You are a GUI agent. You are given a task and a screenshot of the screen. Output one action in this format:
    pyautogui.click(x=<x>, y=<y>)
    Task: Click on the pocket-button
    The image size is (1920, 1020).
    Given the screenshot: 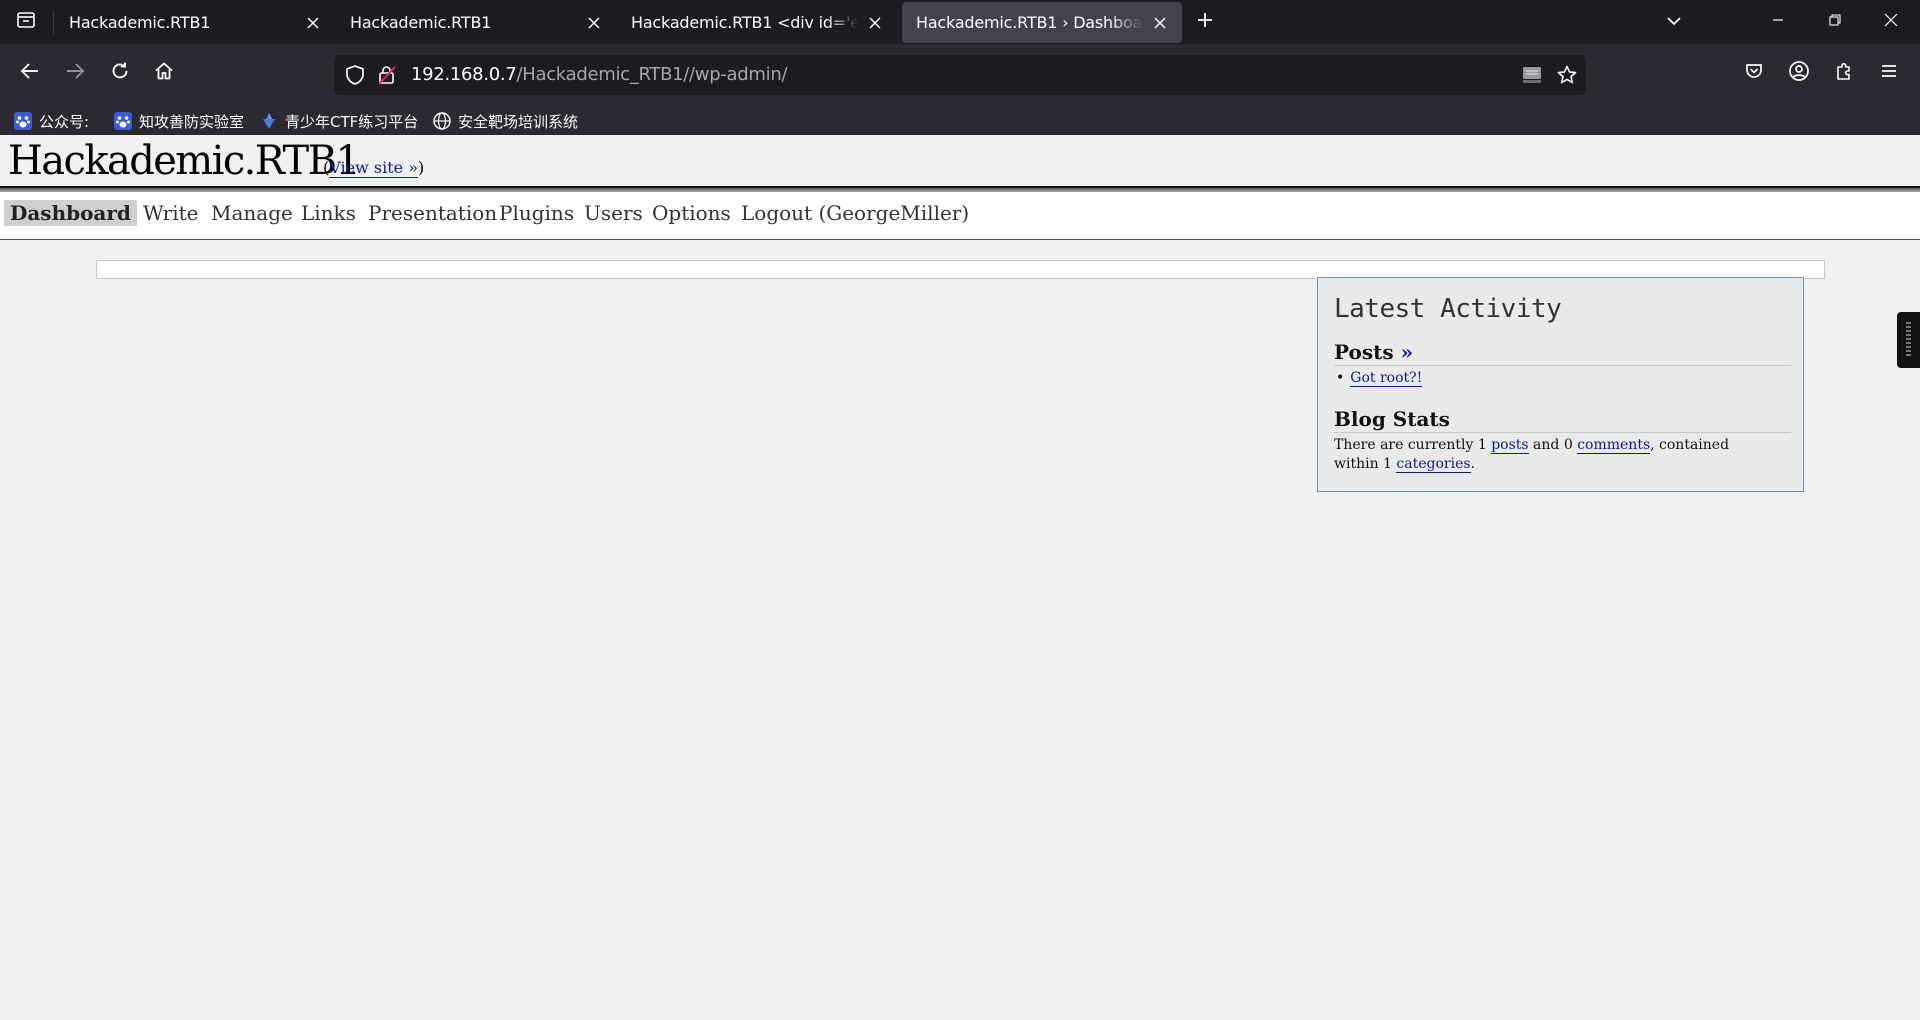 What is the action you would take?
    pyautogui.click(x=1754, y=73)
    